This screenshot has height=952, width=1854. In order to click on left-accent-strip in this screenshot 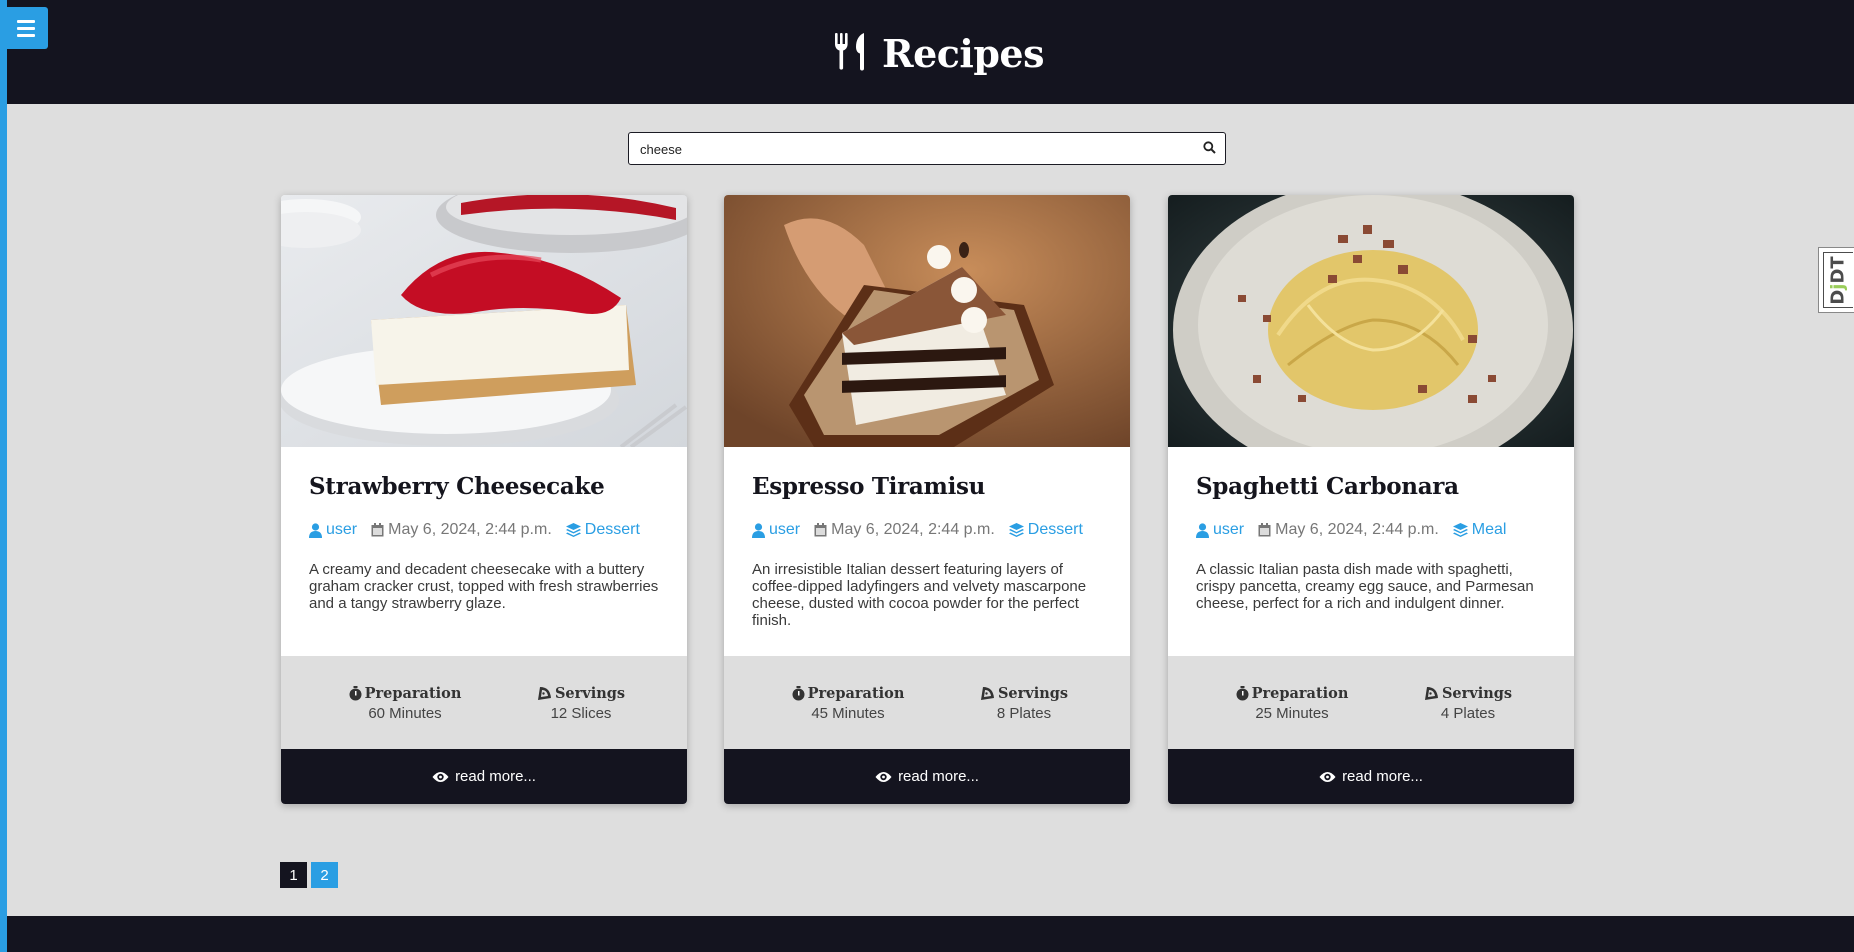, I will do `click(3, 476)`.